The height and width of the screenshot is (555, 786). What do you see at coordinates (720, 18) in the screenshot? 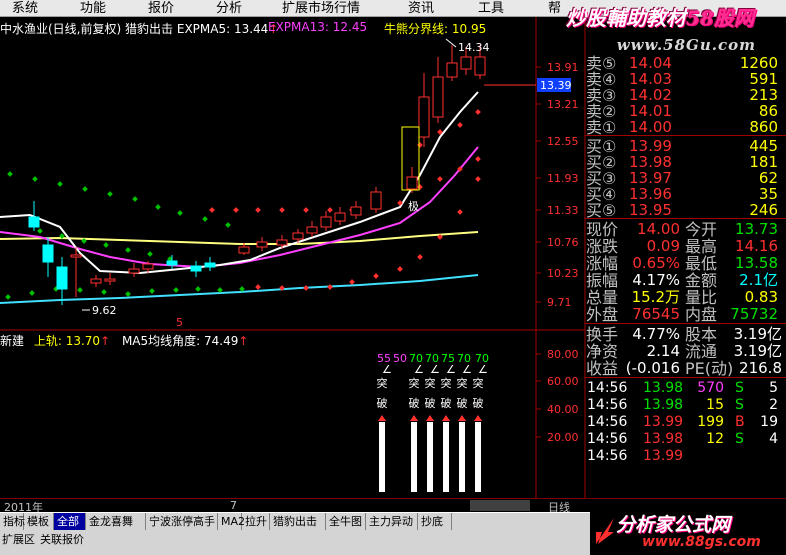
I see `watermark-top-accent: 58股网` at bounding box center [720, 18].